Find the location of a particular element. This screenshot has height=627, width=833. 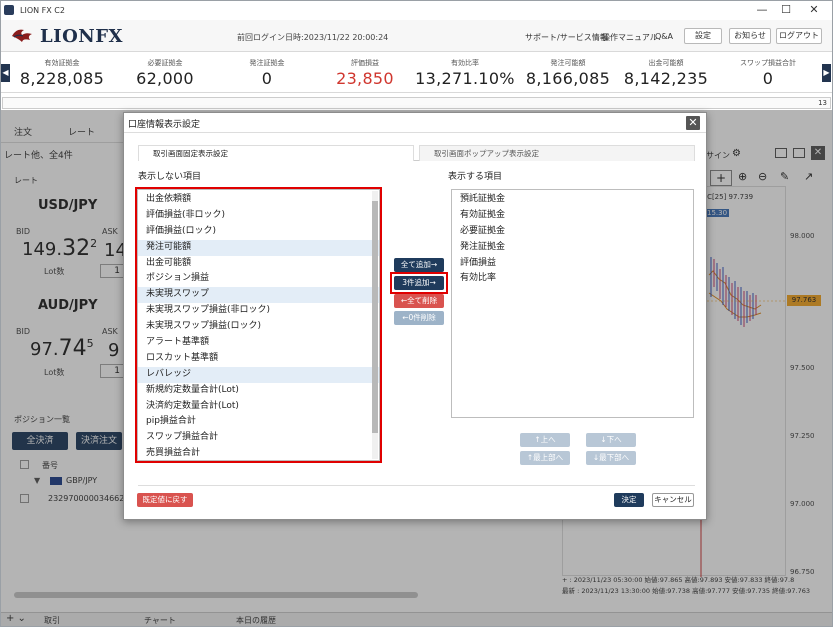

dialog-title-bar: 口座情報表示設定 ✕ is located at coordinates (415, 123).